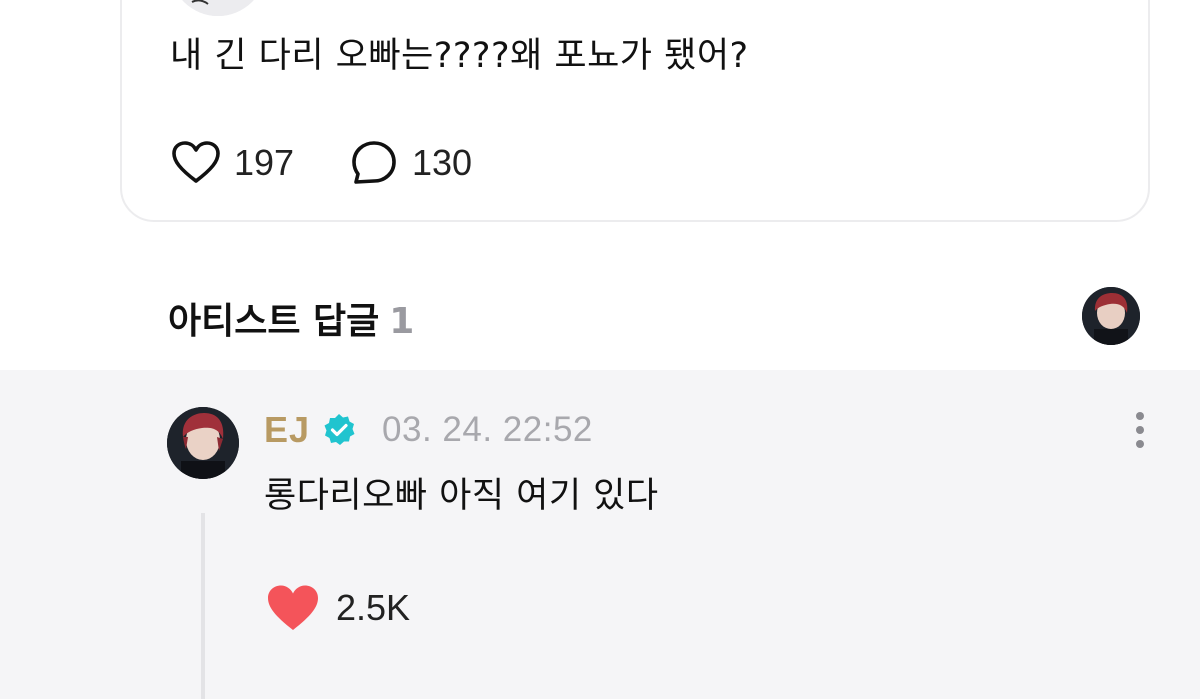  I want to click on reply-like-count: 2.5K, so click(373, 607).